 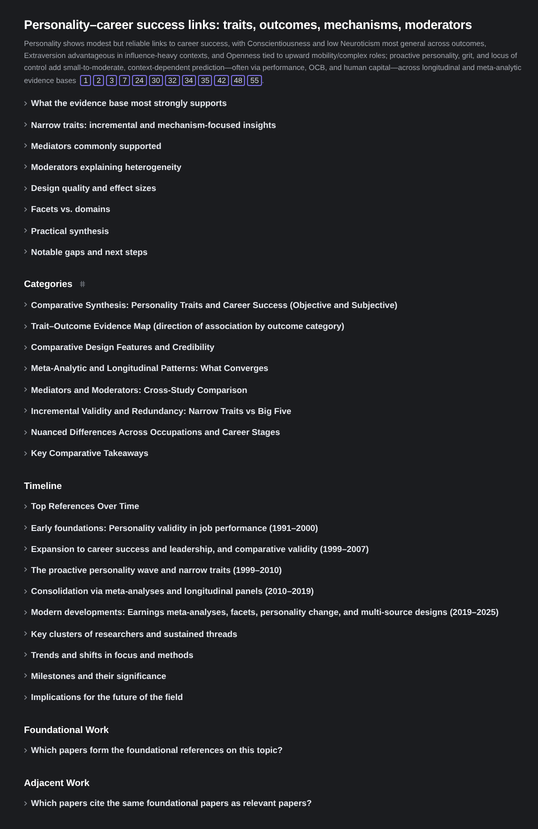 I want to click on collapsible-item: Modern developments: Earnings meta-analyses, facets, personality change, and multi-source designs (2019–2025), so click(x=265, y=612).